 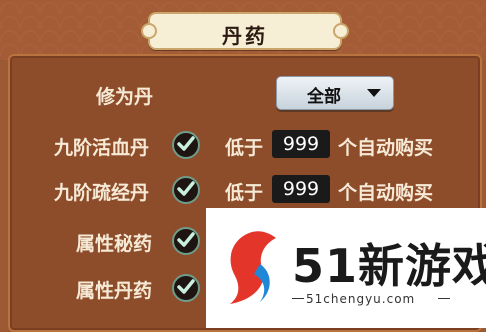 I want to click on panel-title: 丹药, so click(x=245, y=36).